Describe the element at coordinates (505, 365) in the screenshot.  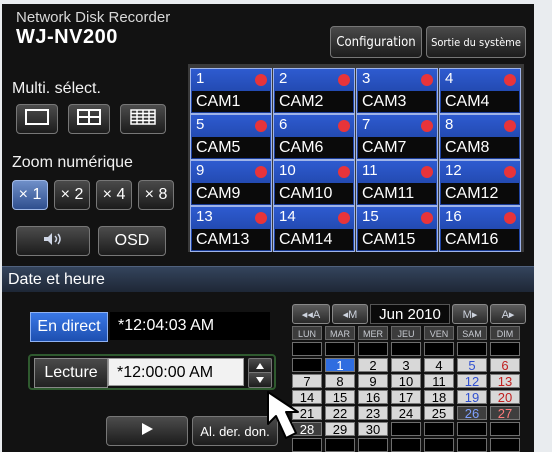
I see `calendar-day: 6` at that location.